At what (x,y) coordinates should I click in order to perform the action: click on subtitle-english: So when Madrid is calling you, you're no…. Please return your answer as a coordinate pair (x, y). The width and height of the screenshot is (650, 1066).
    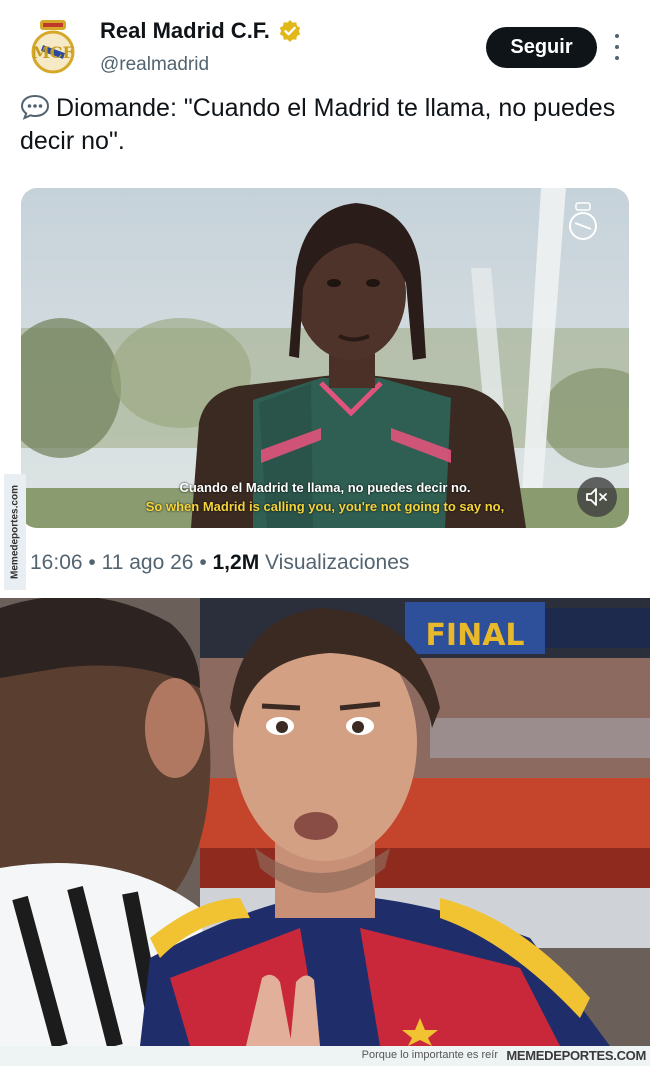
    Looking at the image, I should click on (325, 506).